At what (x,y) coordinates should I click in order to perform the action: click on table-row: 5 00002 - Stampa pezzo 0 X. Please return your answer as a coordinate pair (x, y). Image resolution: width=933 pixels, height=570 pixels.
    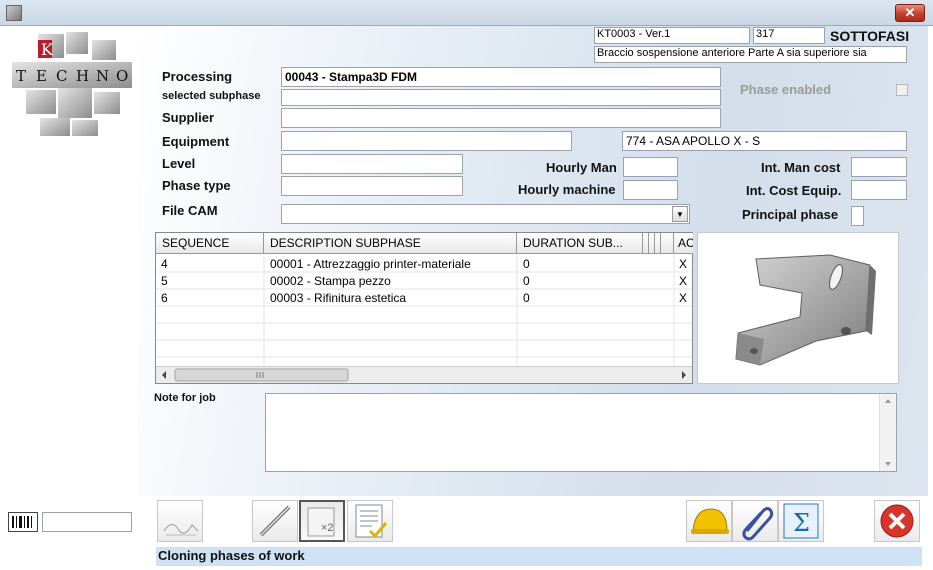
    Looking at the image, I should click on (424, 281).